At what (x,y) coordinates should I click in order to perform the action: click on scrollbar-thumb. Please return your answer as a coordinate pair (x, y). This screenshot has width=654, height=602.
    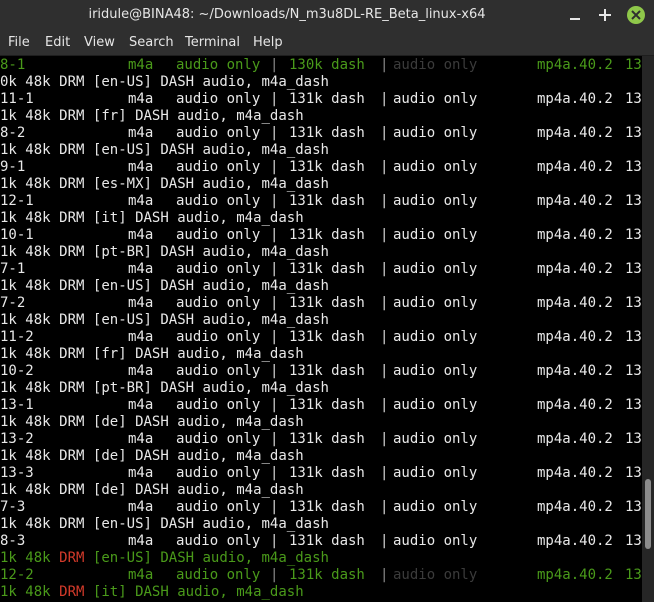
    Looking at the image, I should click on (648, 514).